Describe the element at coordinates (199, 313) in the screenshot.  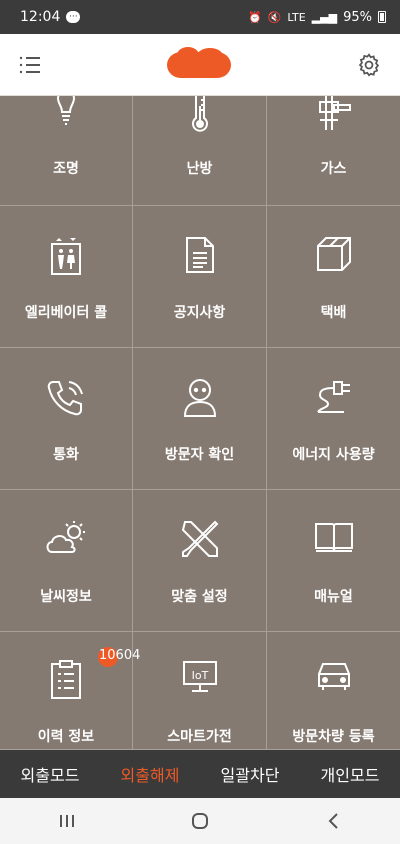
I see `tile-label: 공지사항` at that location.